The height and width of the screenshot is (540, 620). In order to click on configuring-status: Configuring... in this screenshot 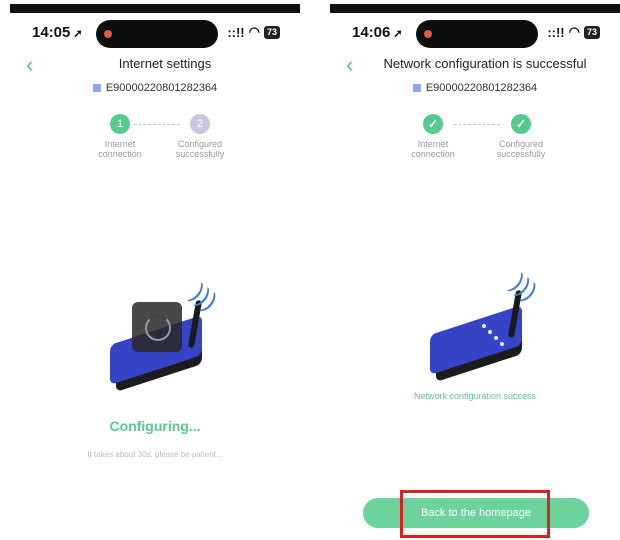, I will do `click(155, 426)`.